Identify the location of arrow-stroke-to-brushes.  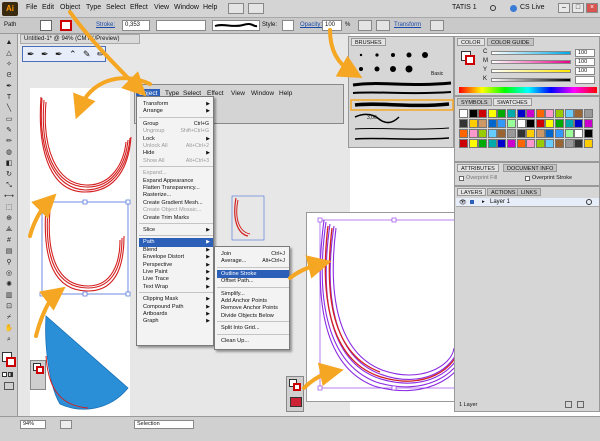
(345, 53).